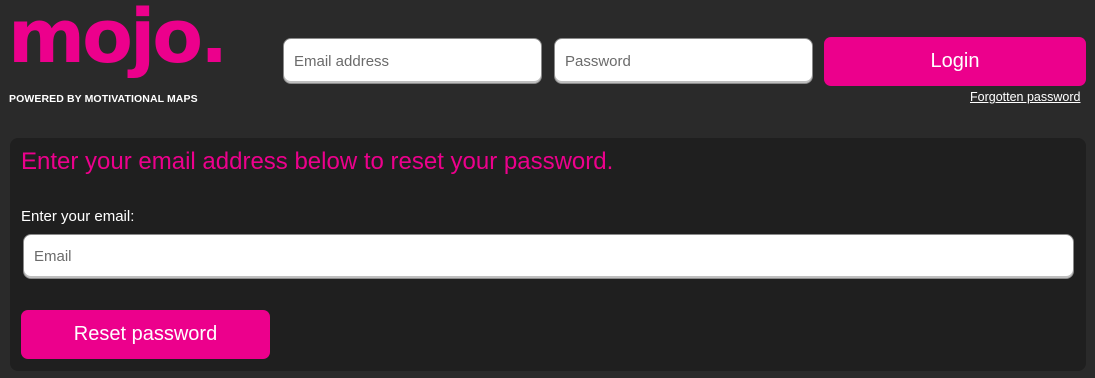 The height and width of the screenshot is (378, 1095). I want to click on reset-email-input, so click(548, 256).